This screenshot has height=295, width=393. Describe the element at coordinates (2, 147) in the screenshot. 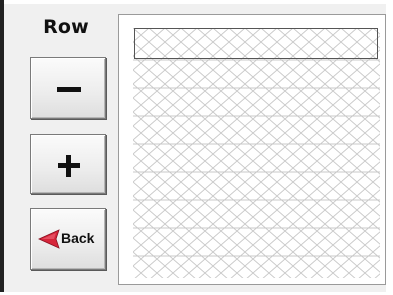

I see `window-left-edge` at that location.